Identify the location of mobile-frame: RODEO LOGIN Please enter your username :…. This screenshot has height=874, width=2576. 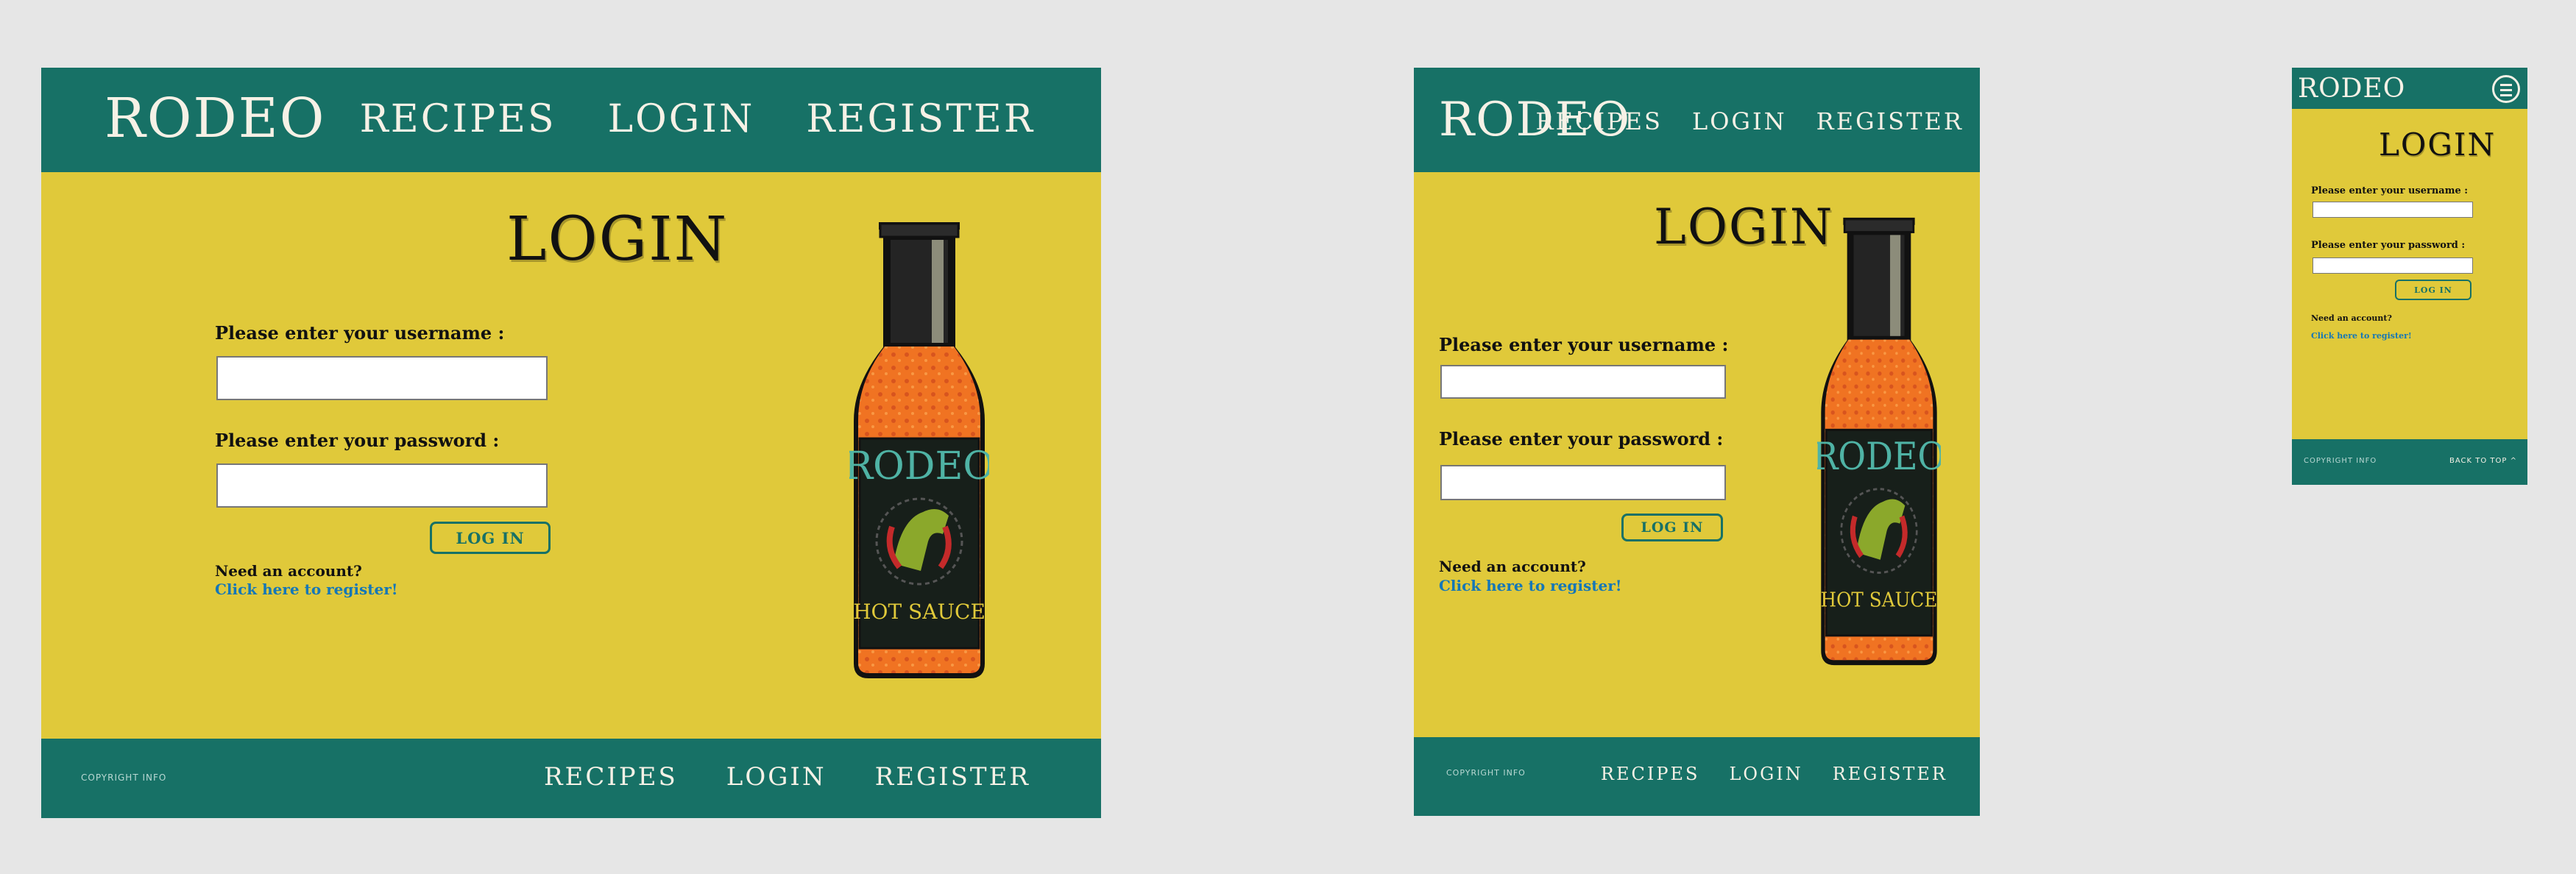
(2409, 277).